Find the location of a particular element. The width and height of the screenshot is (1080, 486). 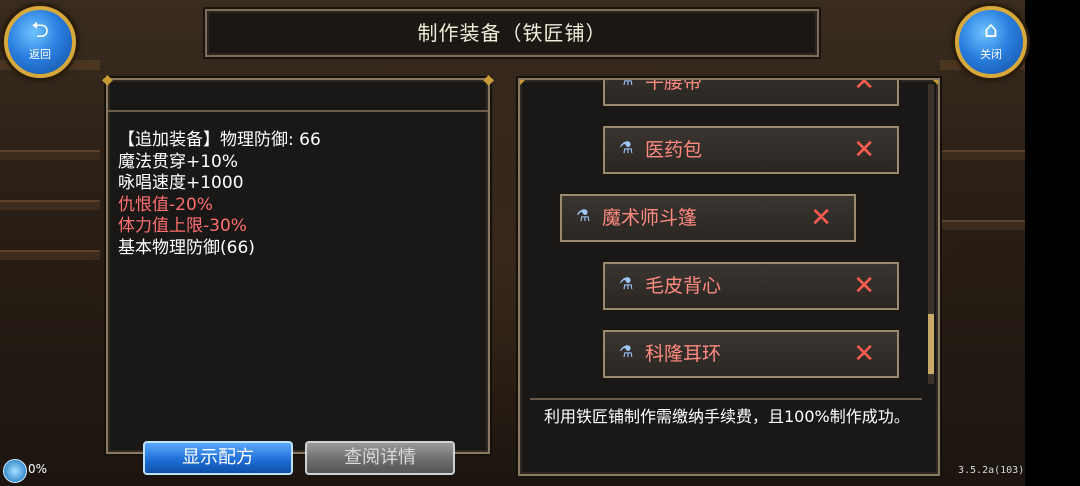

back-arrow-icon: ⮌ is located at coordinates (40, 30).